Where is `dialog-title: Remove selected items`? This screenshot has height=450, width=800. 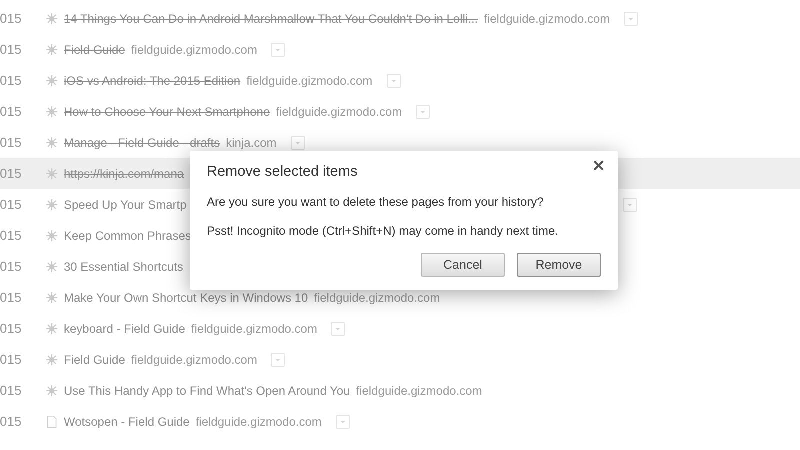 dialog-title: Remove selected items is located at coordinates (283, 172).